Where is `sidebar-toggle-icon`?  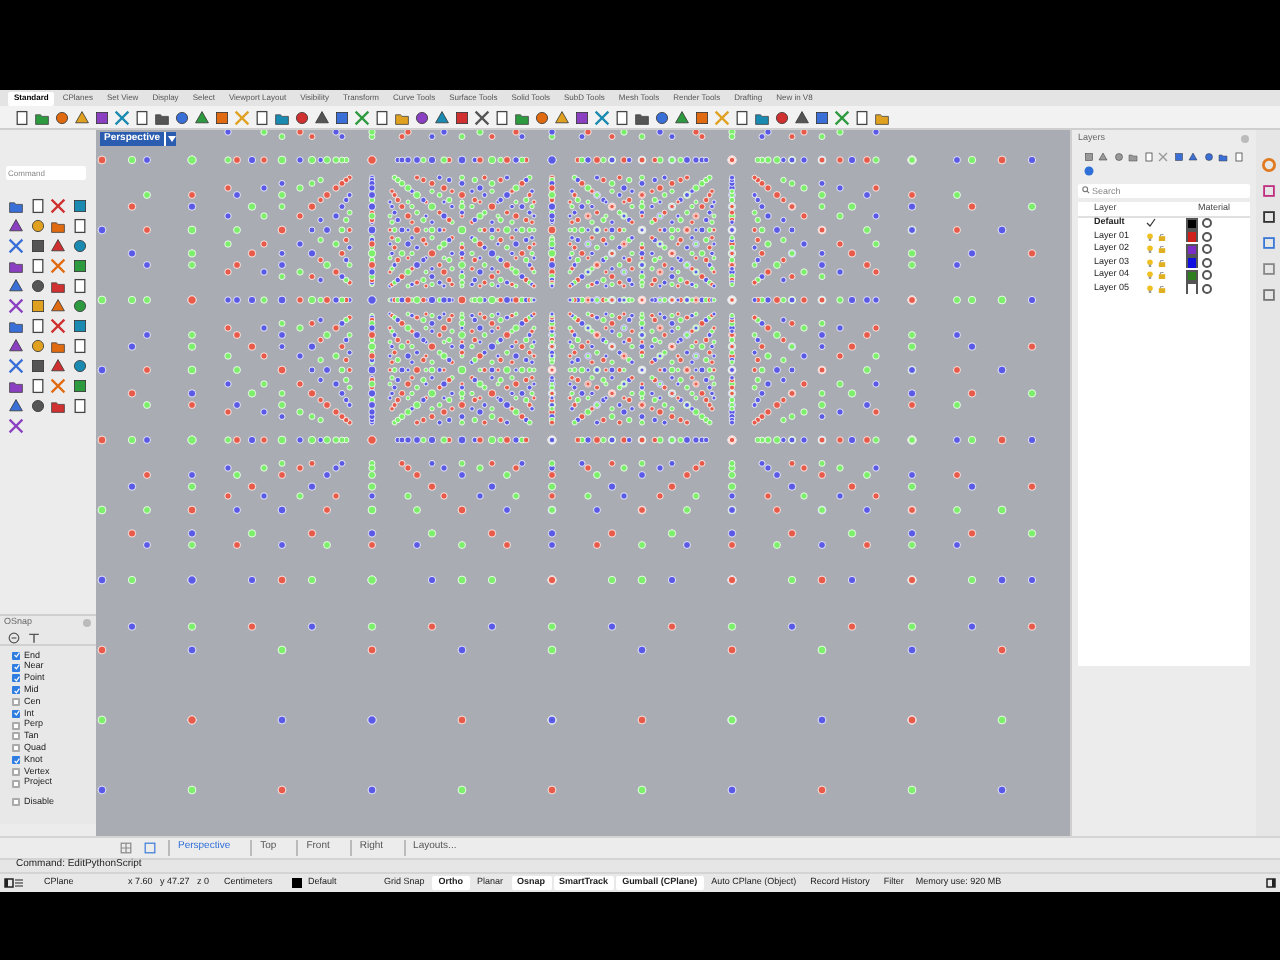
sidebar-toggle-icon is located at coordinates (9, 883).